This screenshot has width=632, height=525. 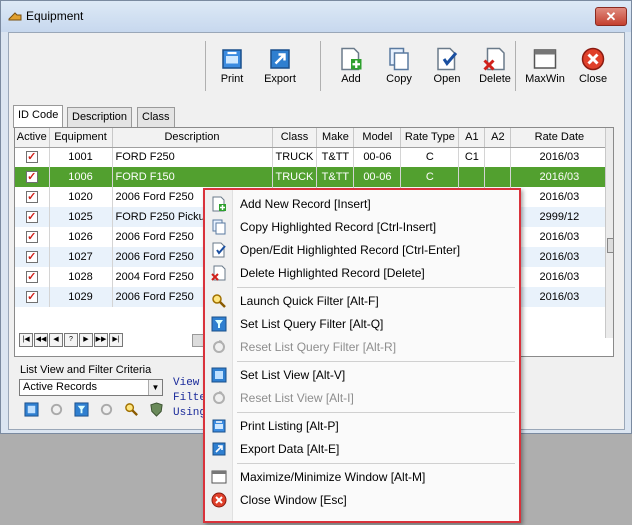 I want to click on export-button: Export, so click(x=280, y=68).